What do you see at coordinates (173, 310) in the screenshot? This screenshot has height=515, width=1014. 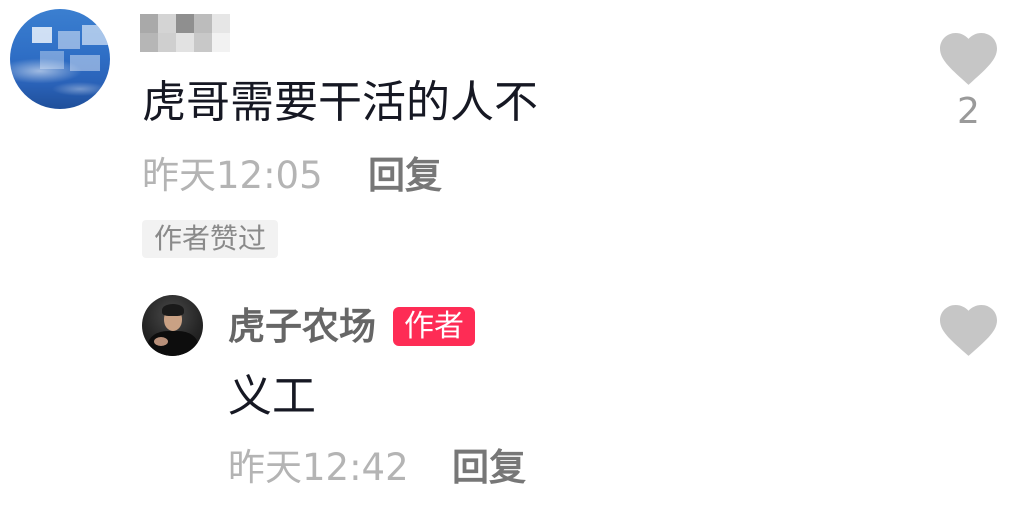 I see `avatar-hair` at bounding box center [173, 310].